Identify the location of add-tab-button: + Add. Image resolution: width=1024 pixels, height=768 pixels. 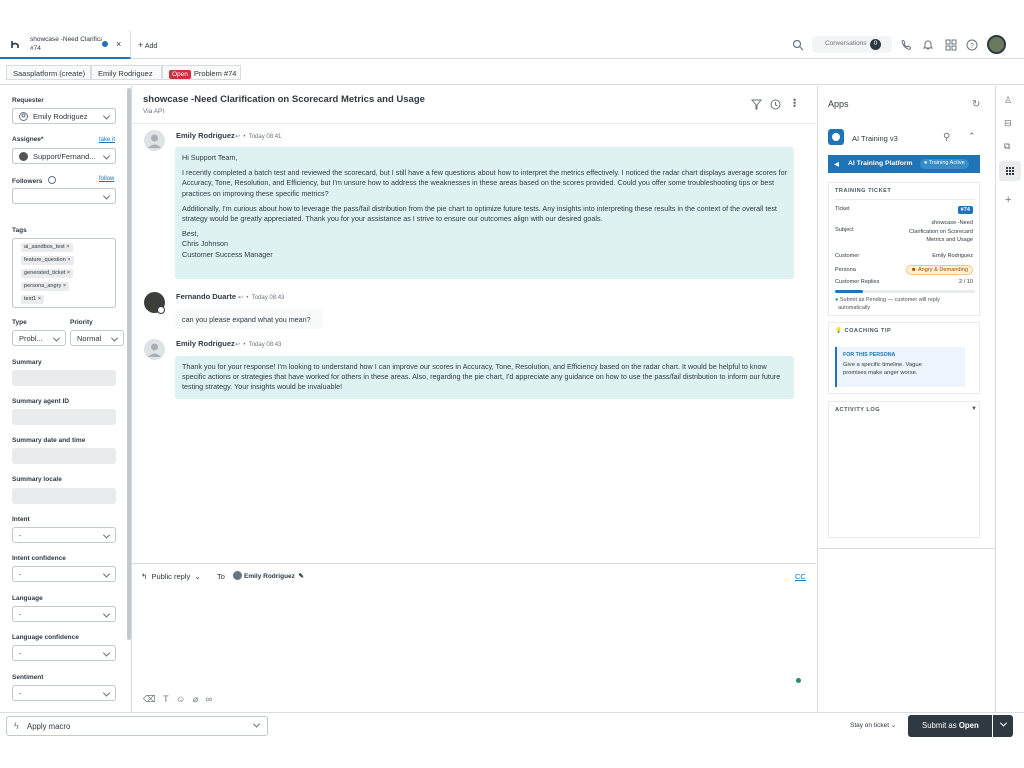
(147, 45).